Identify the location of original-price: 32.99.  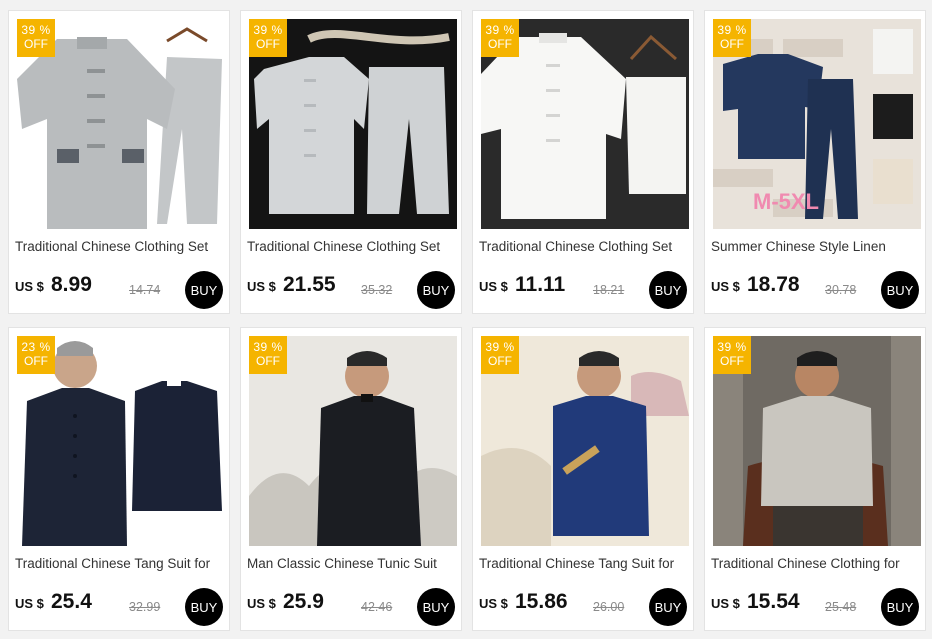
(145, 607).